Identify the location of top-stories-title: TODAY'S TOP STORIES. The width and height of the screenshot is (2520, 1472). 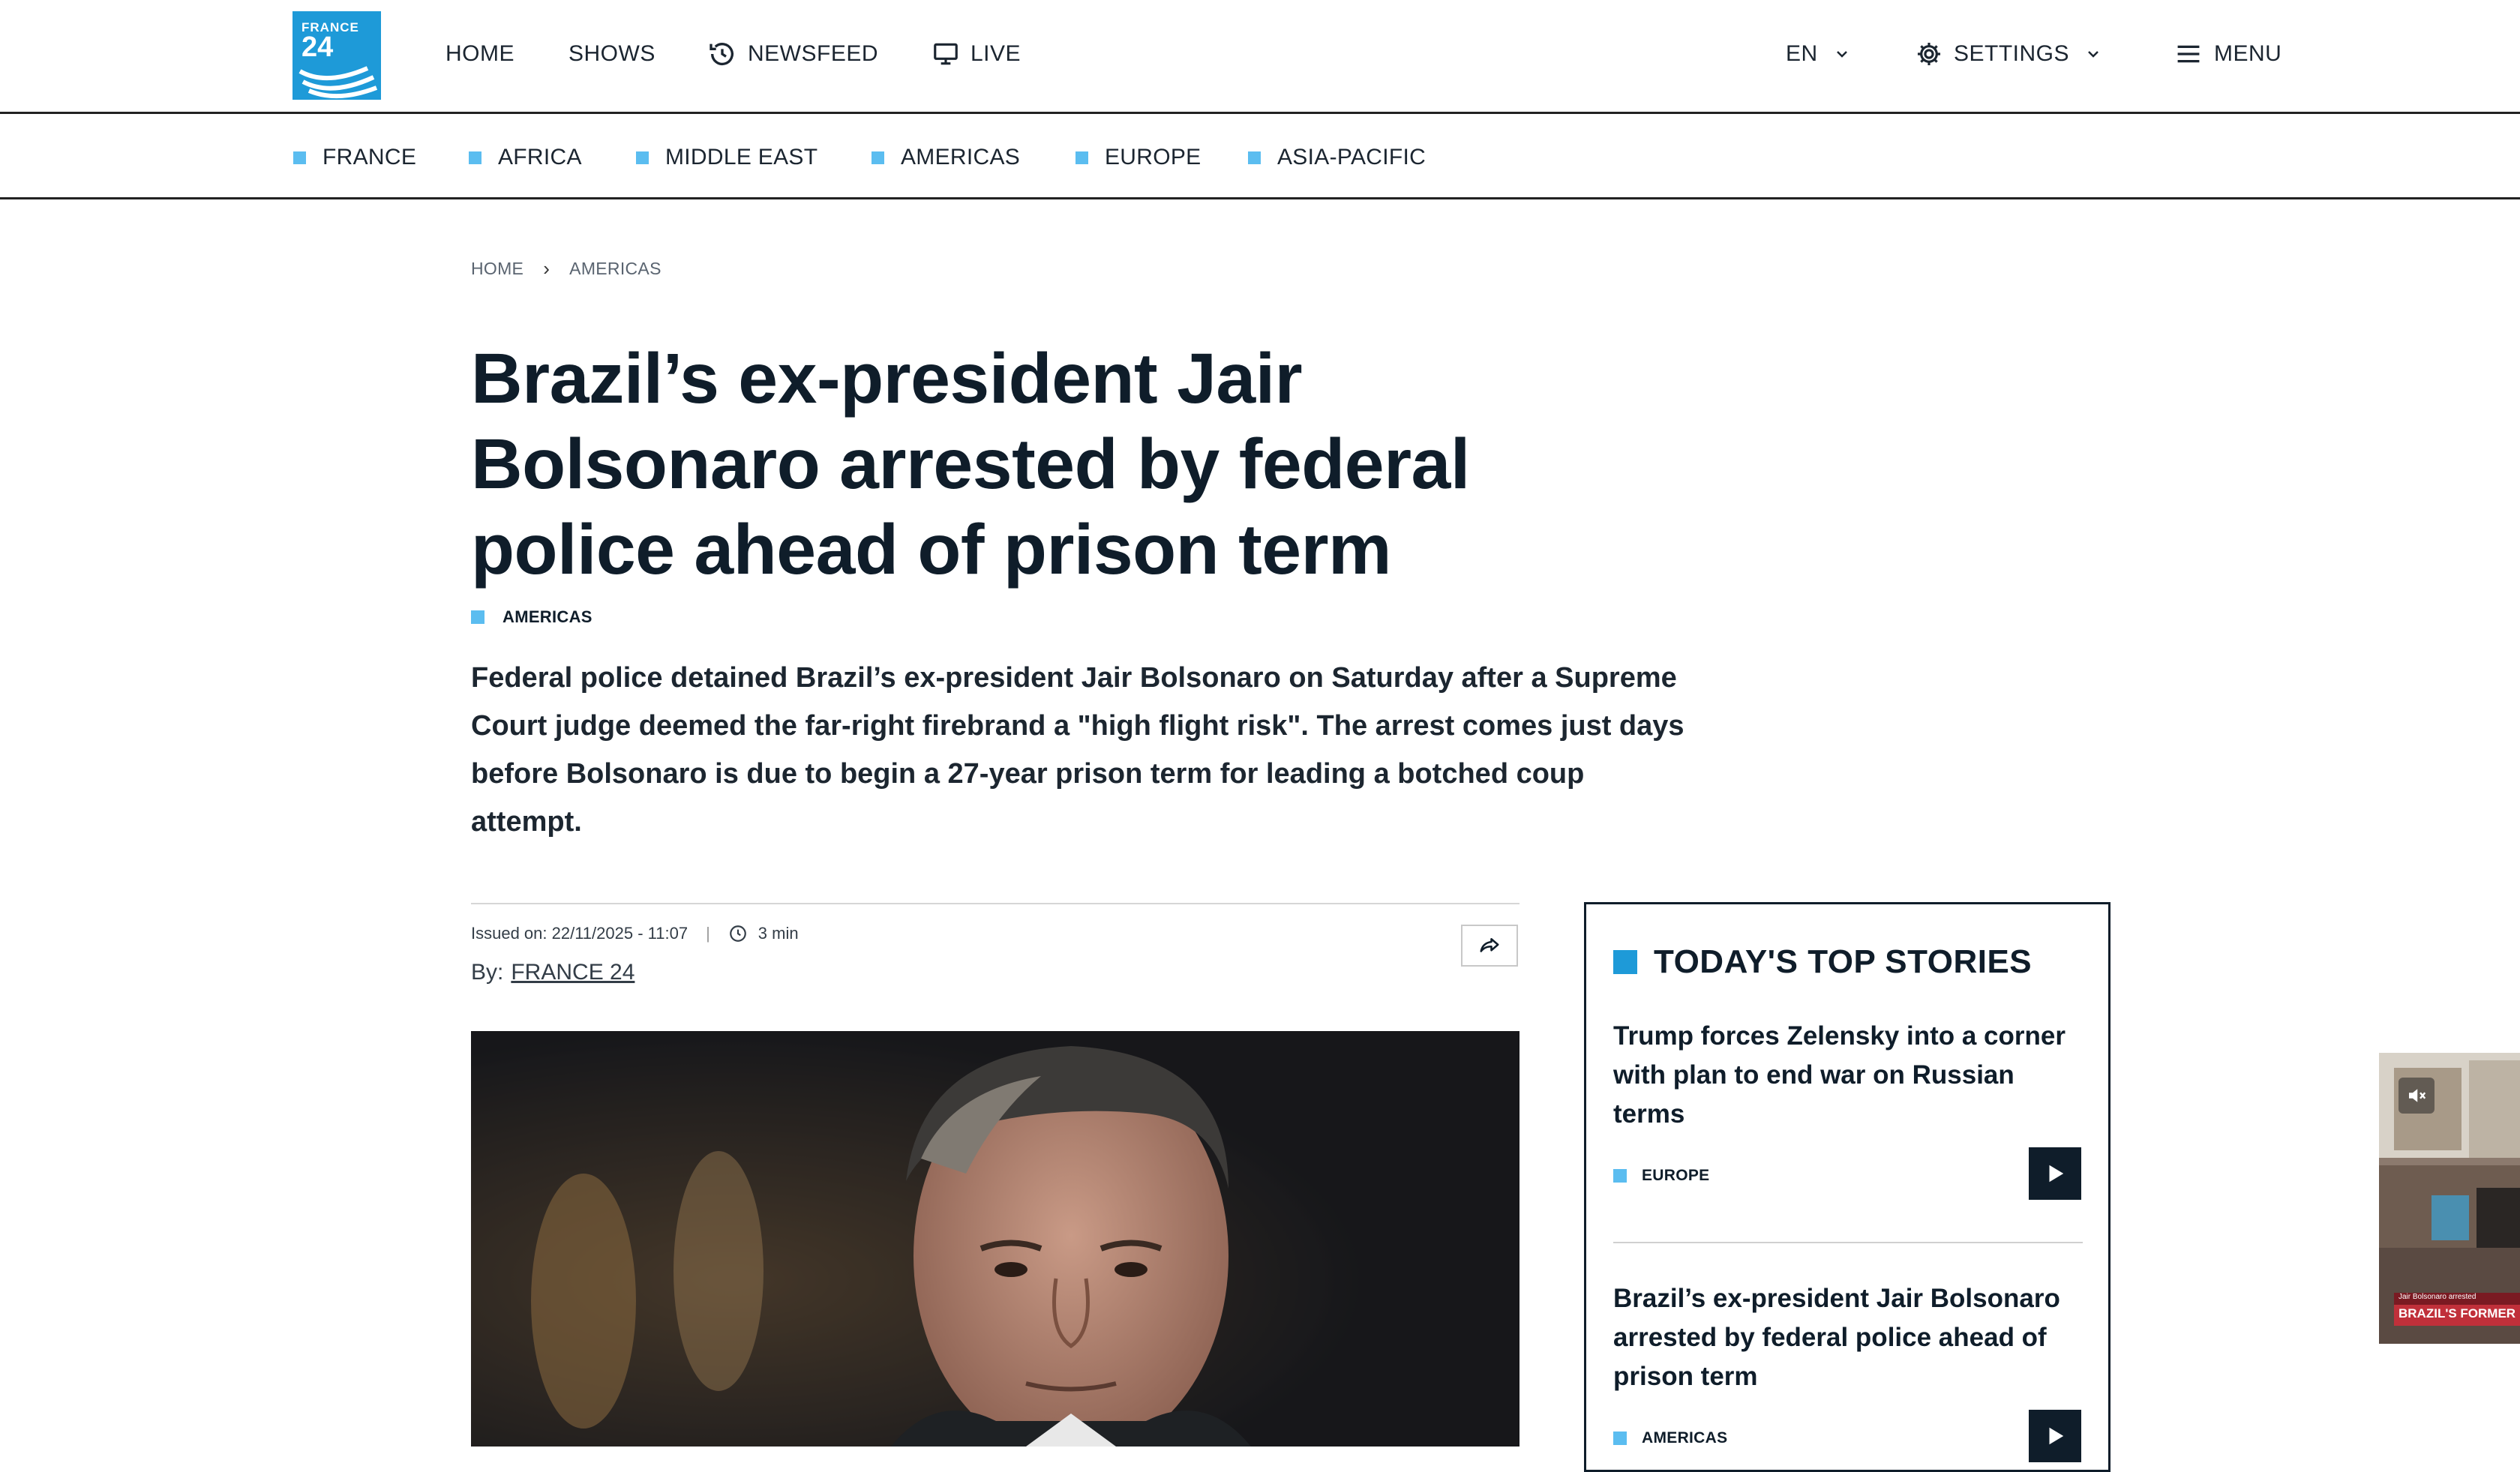
(1822, 962).